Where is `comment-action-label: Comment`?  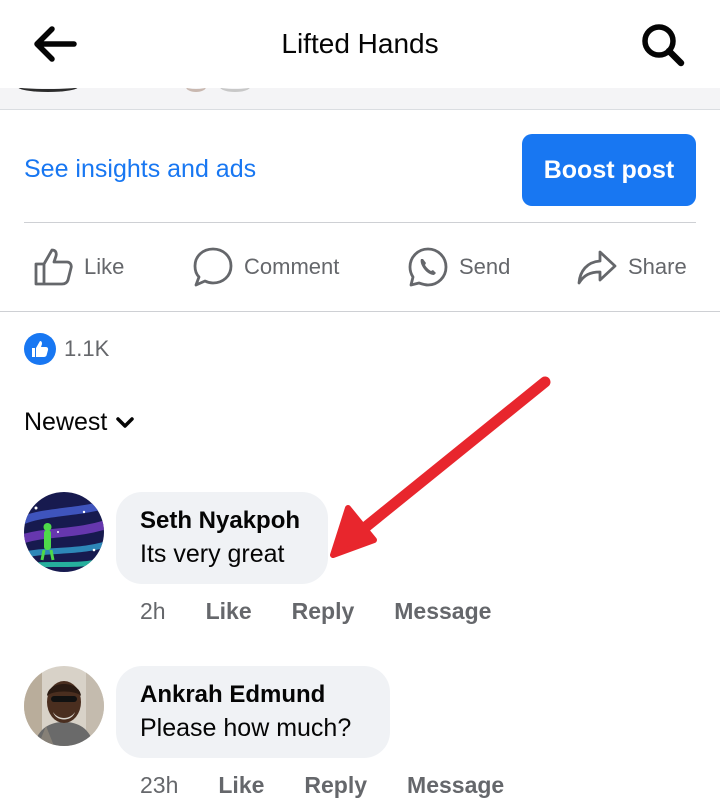 comment-action-label: Comment is located at coordinates (292, 266).